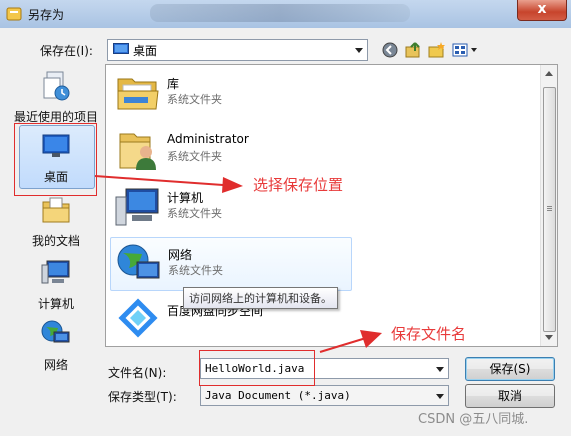  I want to click on close-icon: x, so click(542, 9).